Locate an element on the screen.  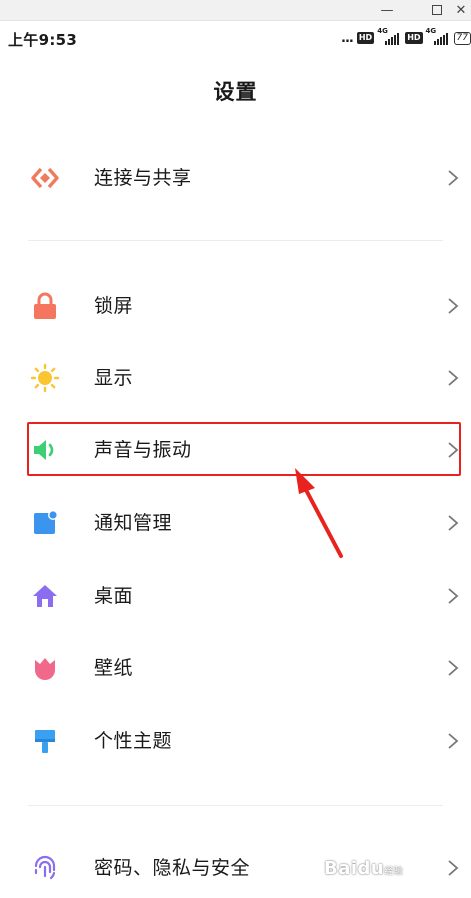
hd-badge-2: HD is located at coordinates (414, 38).